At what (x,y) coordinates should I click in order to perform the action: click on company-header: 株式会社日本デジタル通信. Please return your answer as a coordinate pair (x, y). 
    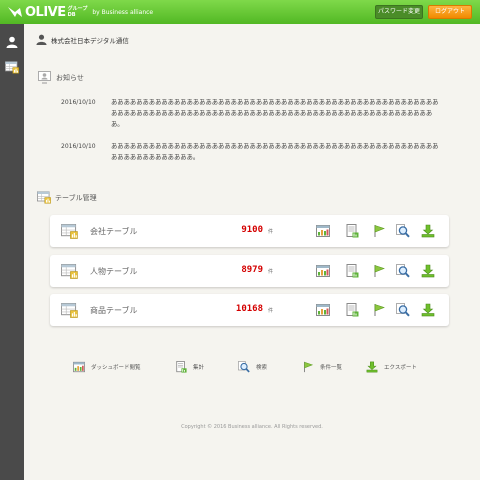
    Looking at the image, I should click on (82, 39).